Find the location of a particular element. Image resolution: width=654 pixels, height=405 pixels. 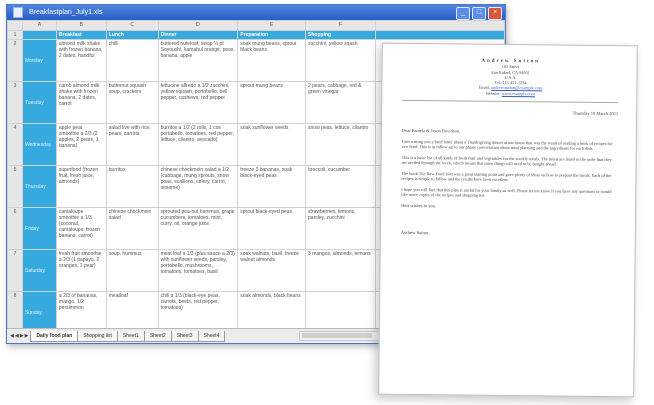

column-header: B is located at coordinates (81, 25).